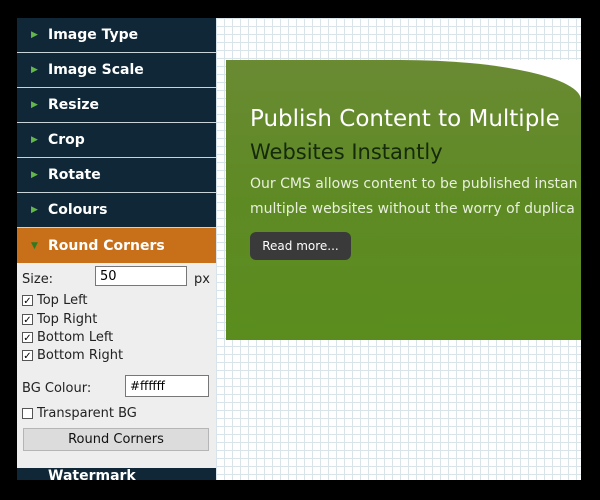 Image resolution: width=600 pixels, height=500 pixels. What do you see at coordinates (116, 439) in the screenshot?
I see `round-corners-button: Round Corners` at bounding box center [116, 439].